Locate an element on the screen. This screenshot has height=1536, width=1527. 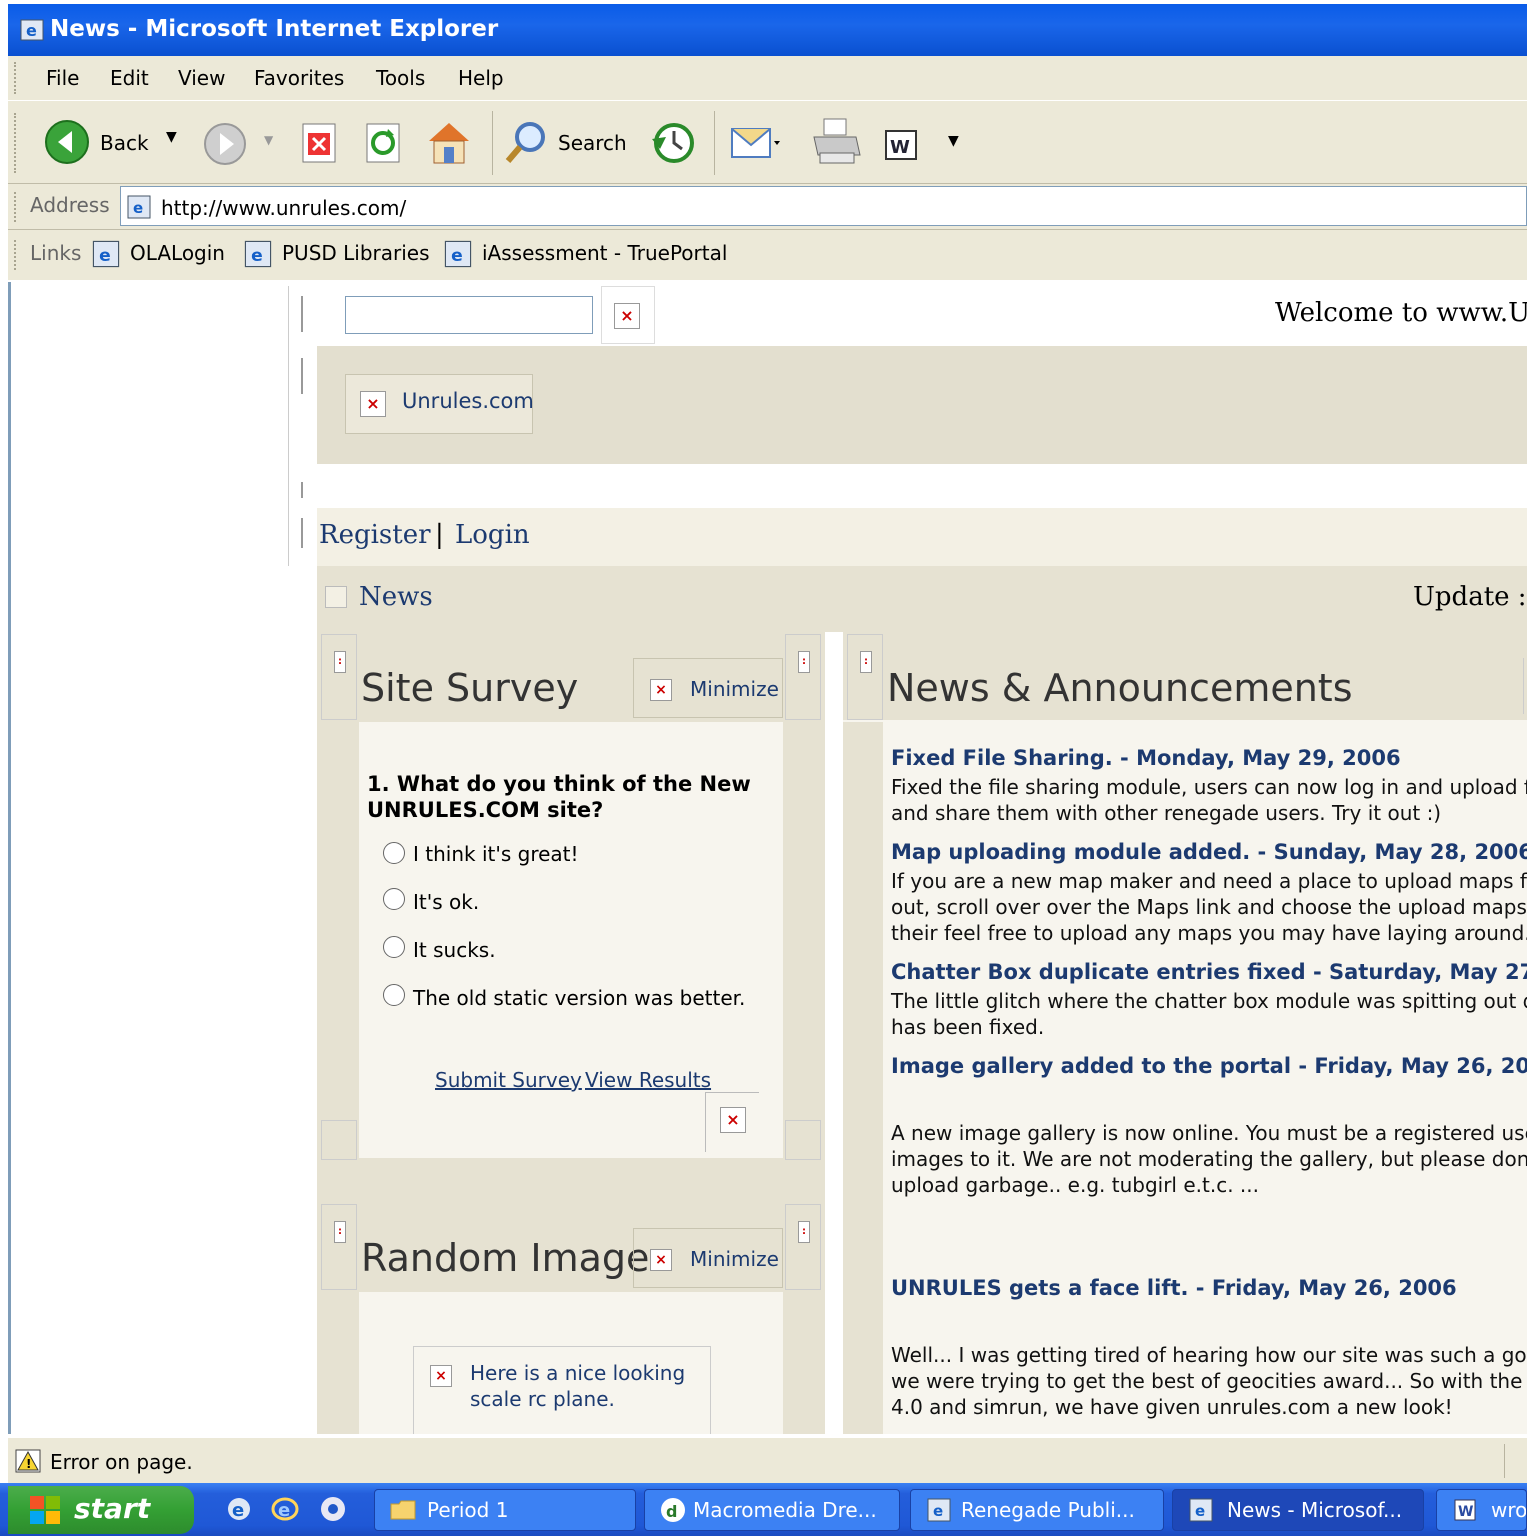
task-label: wro is located at coordinates (1509, 1510).